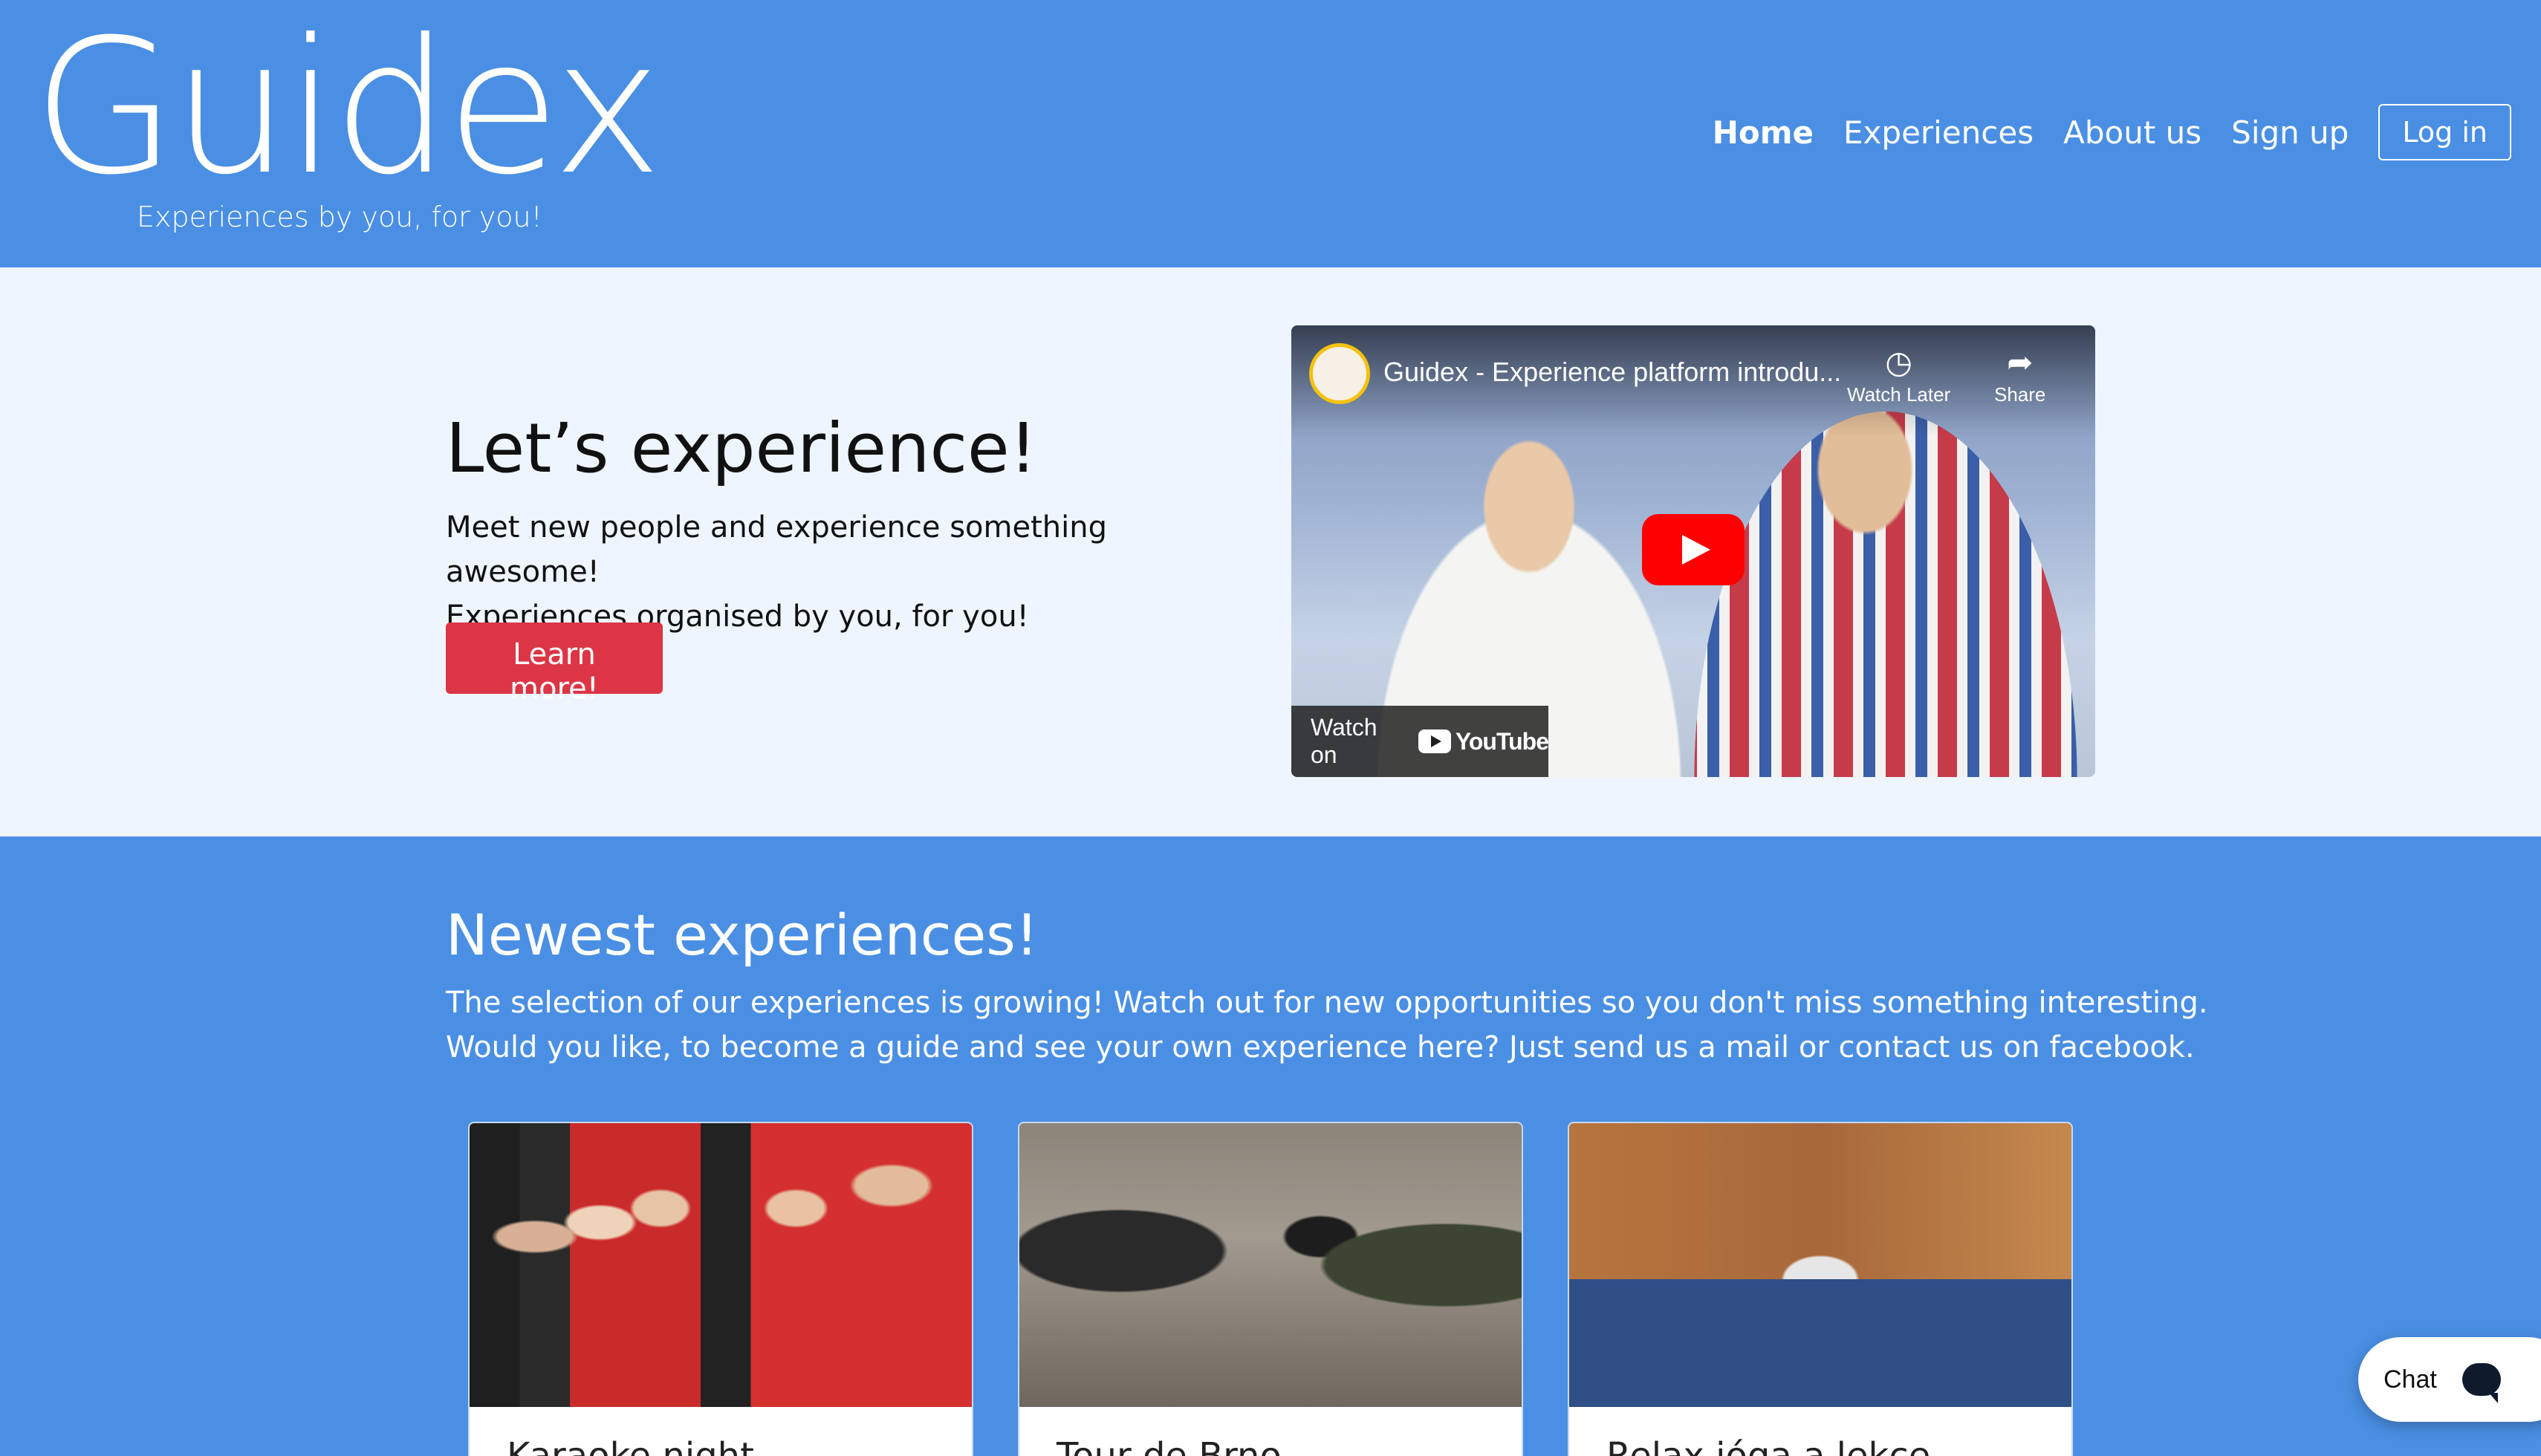  I want to click on experience-card-title: Karaoke night, so click(630, 1446).